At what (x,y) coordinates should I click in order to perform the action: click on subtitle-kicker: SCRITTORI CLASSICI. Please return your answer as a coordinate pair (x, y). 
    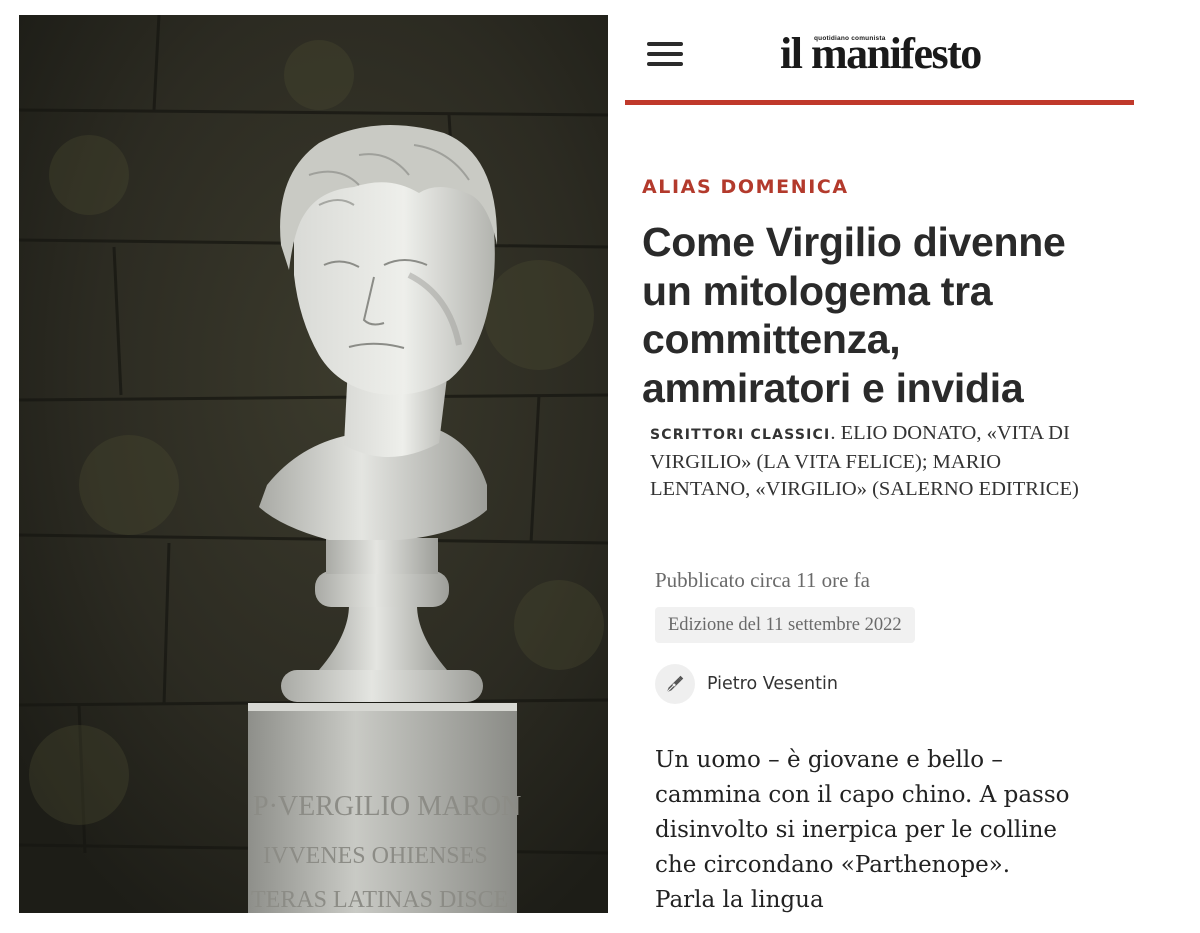
    Looking at the image, I should click on (740, 435).